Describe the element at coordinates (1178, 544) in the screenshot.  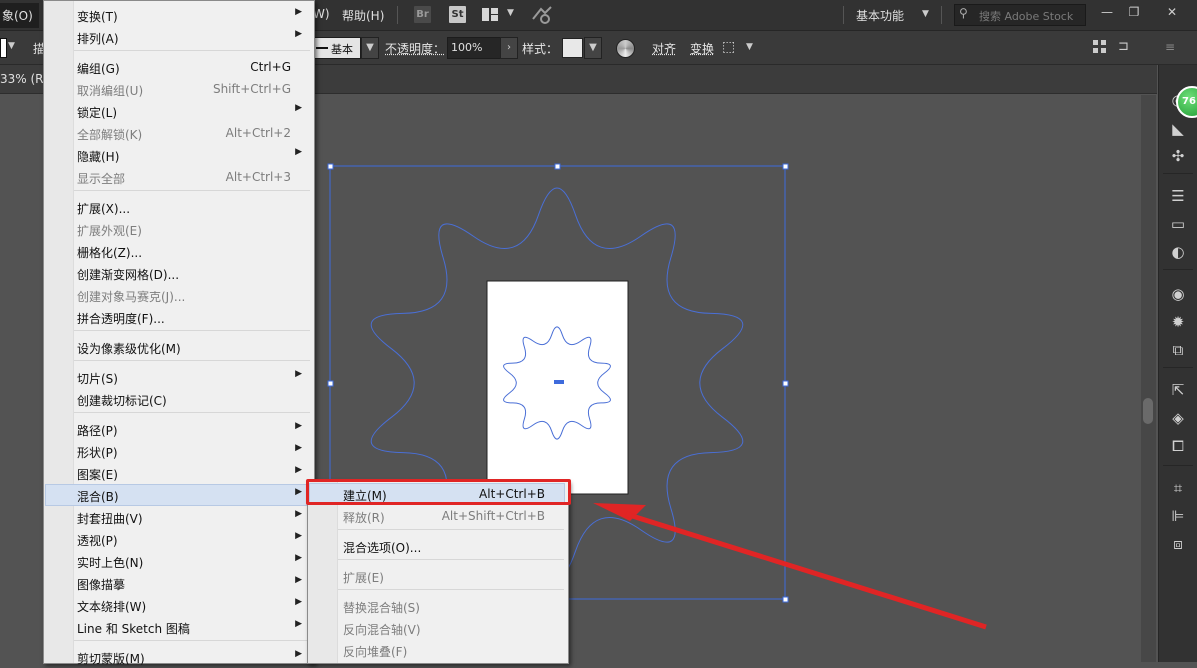
I see `pathfinder-icon: ⧈` at that location.